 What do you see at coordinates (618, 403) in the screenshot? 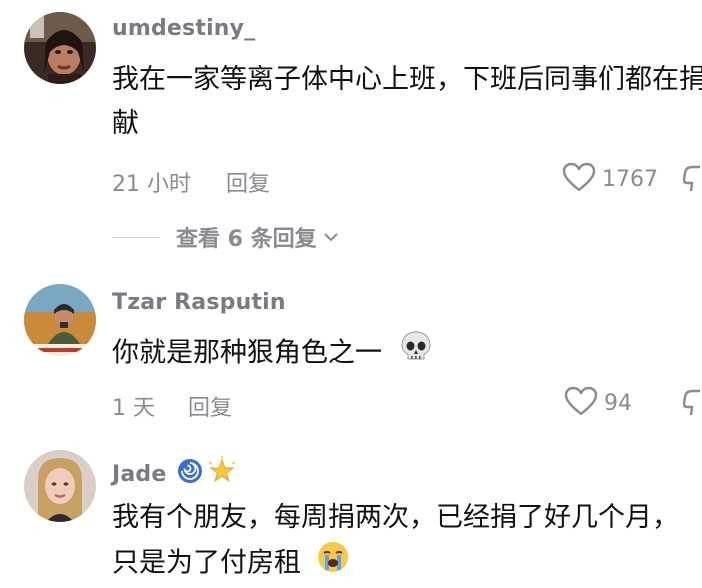
I see `like-count: 94` at bounding box center [618, 403].